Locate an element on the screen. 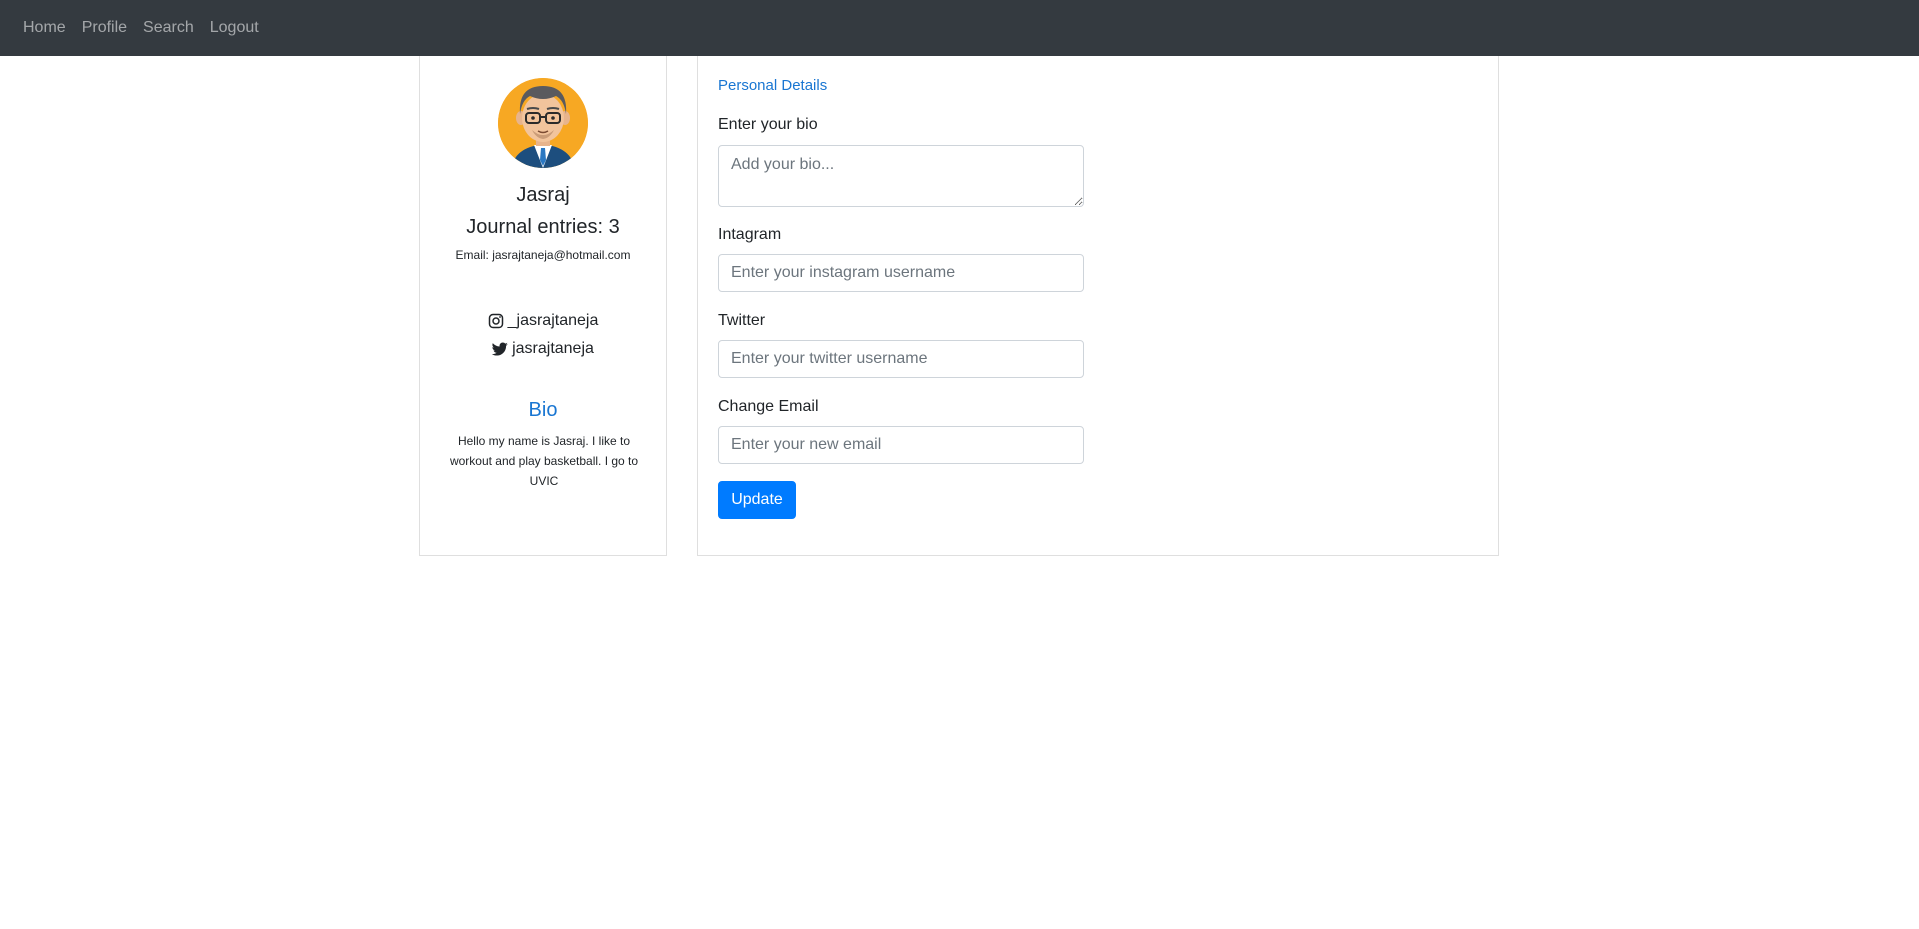 The width and height of the screenshot is (1919, 929). nav-logout-link: Logout is located at coordinates (234, 28).